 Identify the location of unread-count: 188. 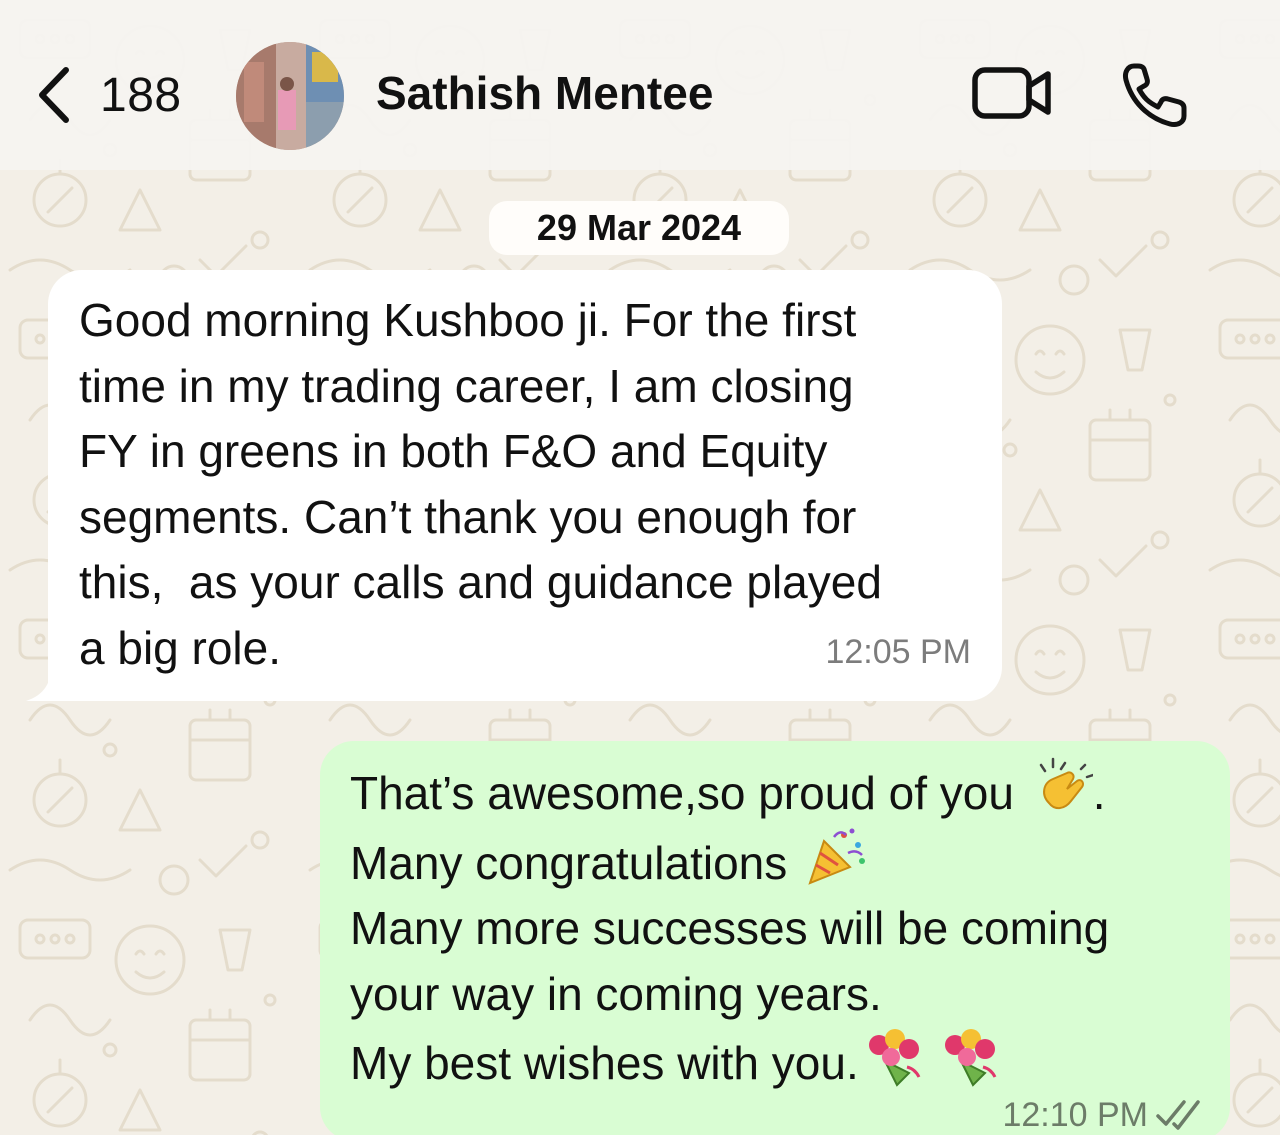
(141, 95).